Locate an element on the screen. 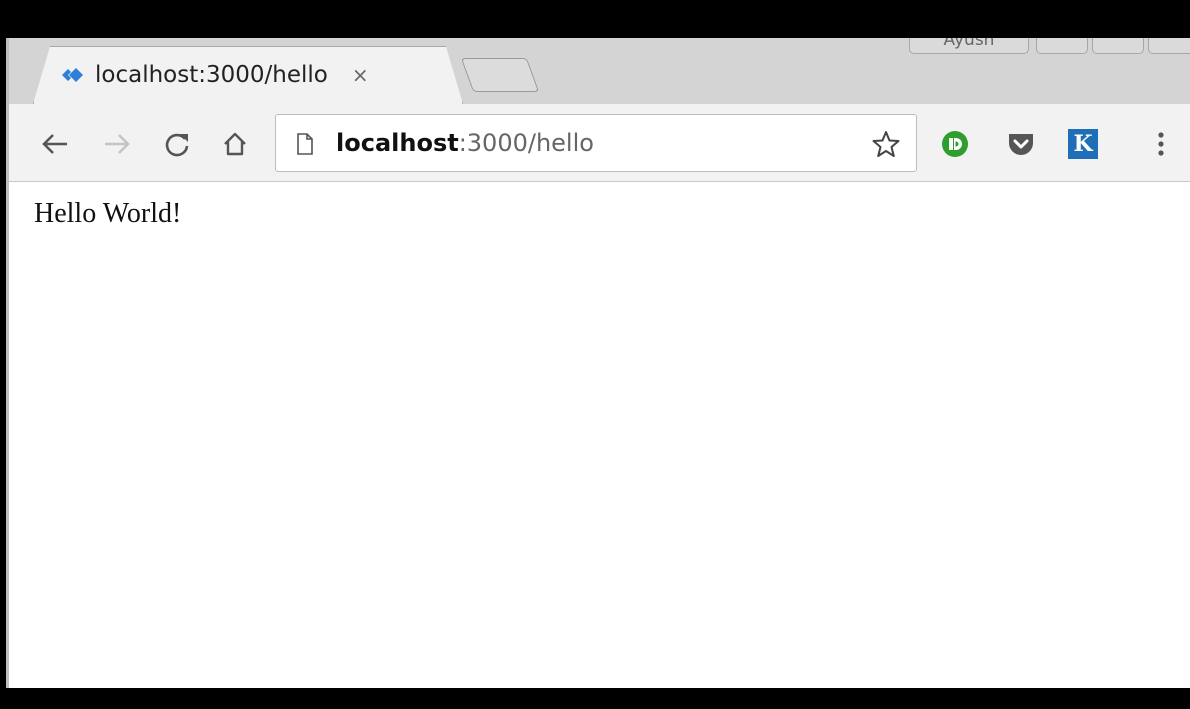 This screenshot has height=709, width=1190. profile-button: Ayush is located at coordinates (969, 46).